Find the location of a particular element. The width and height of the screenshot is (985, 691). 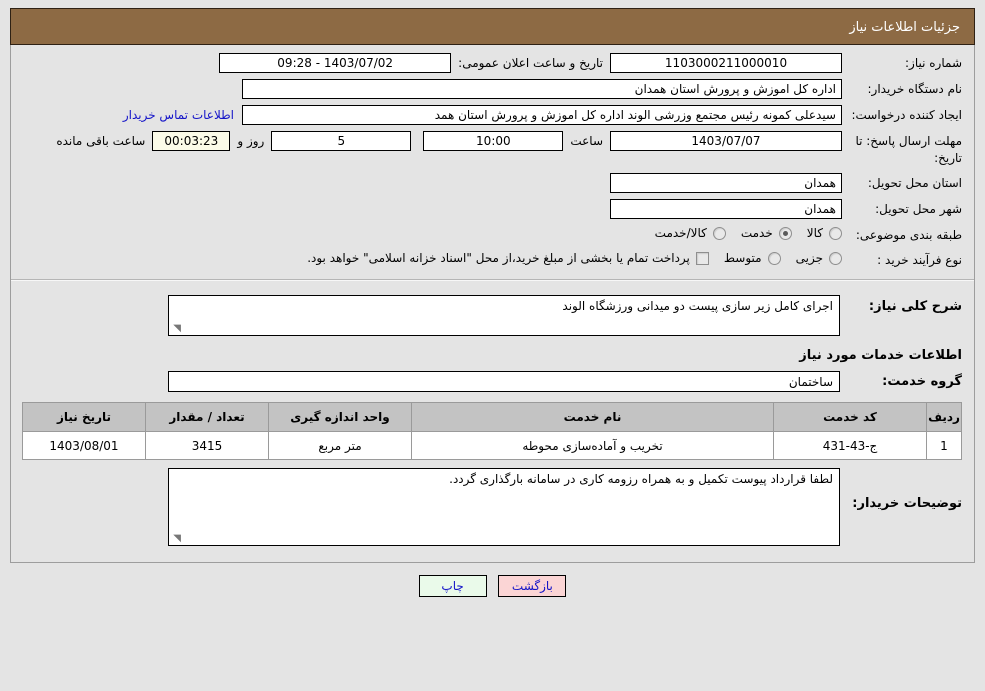

radio-purchase-0-label: جزیی is located at coordinates (809, 258).